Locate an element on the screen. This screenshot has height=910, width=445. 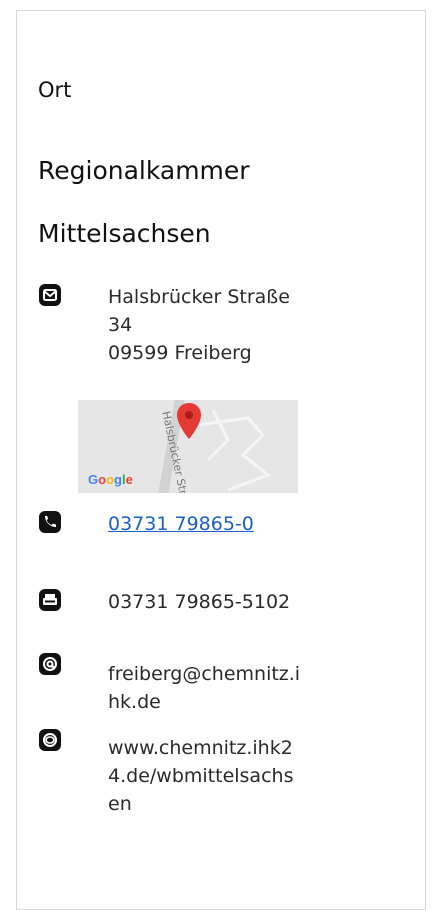
fax-icon is located at coordinates (50, 600).